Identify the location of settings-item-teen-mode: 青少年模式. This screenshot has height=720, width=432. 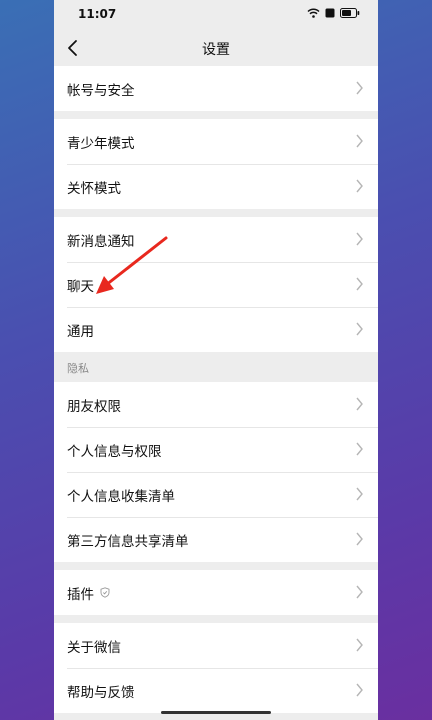
(216, 141).